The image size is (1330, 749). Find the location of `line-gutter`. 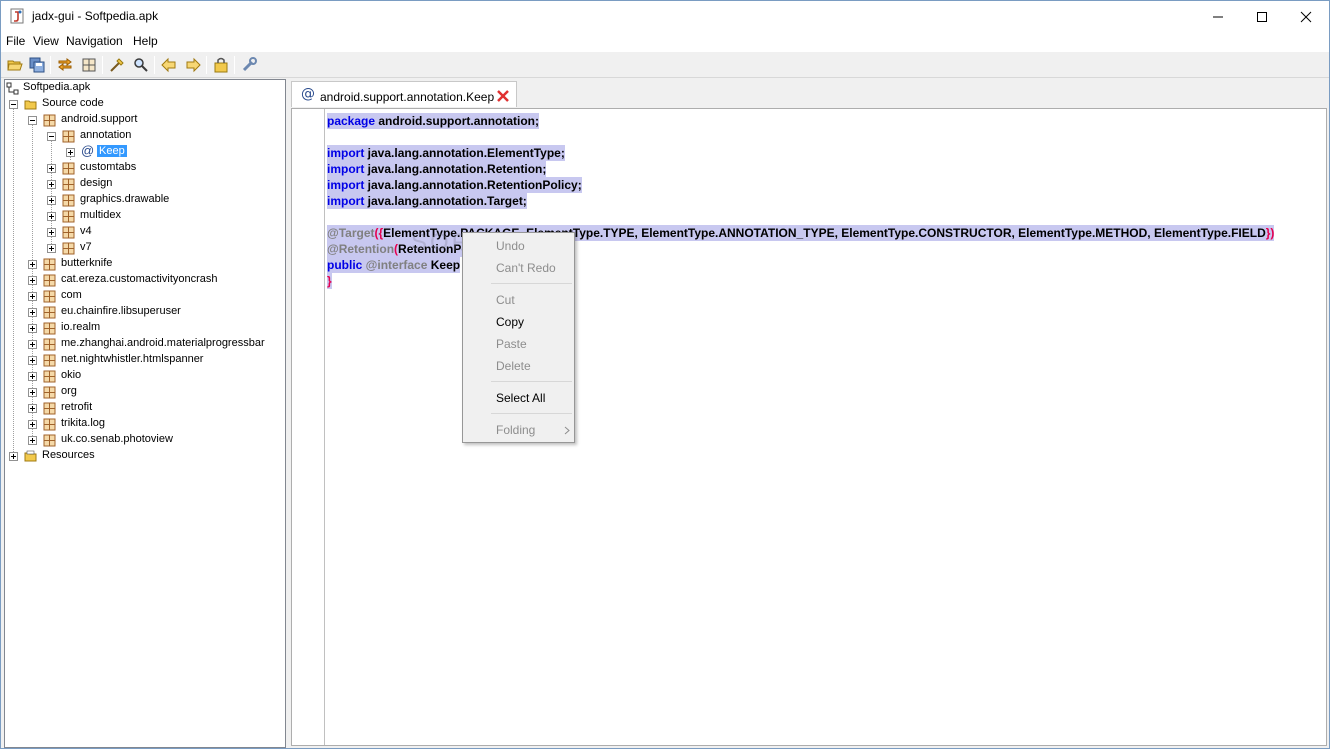

line-gutter is located at coordinates (308, 427).